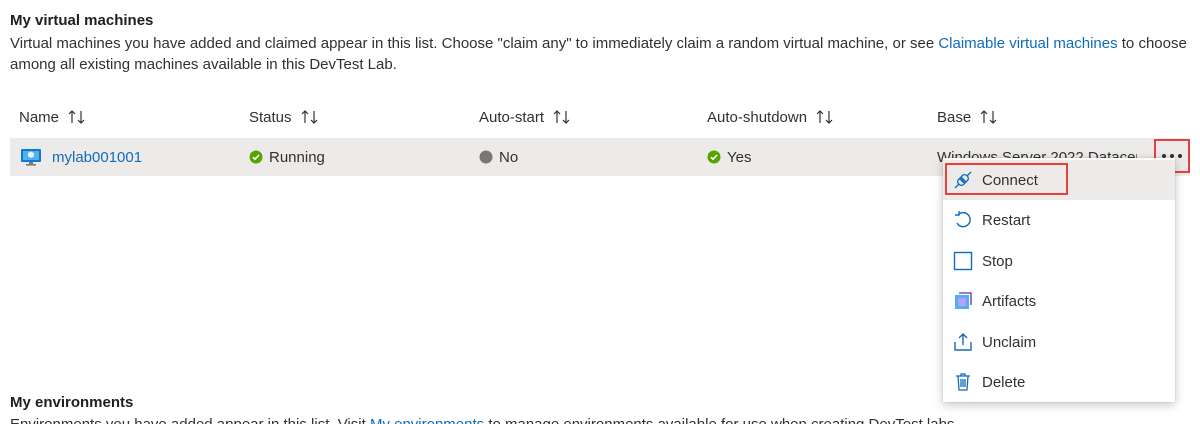  What do you see at coordinates (963, 382) in the screenshot?
I see `trash-icon` at bounding box center [963, 382].